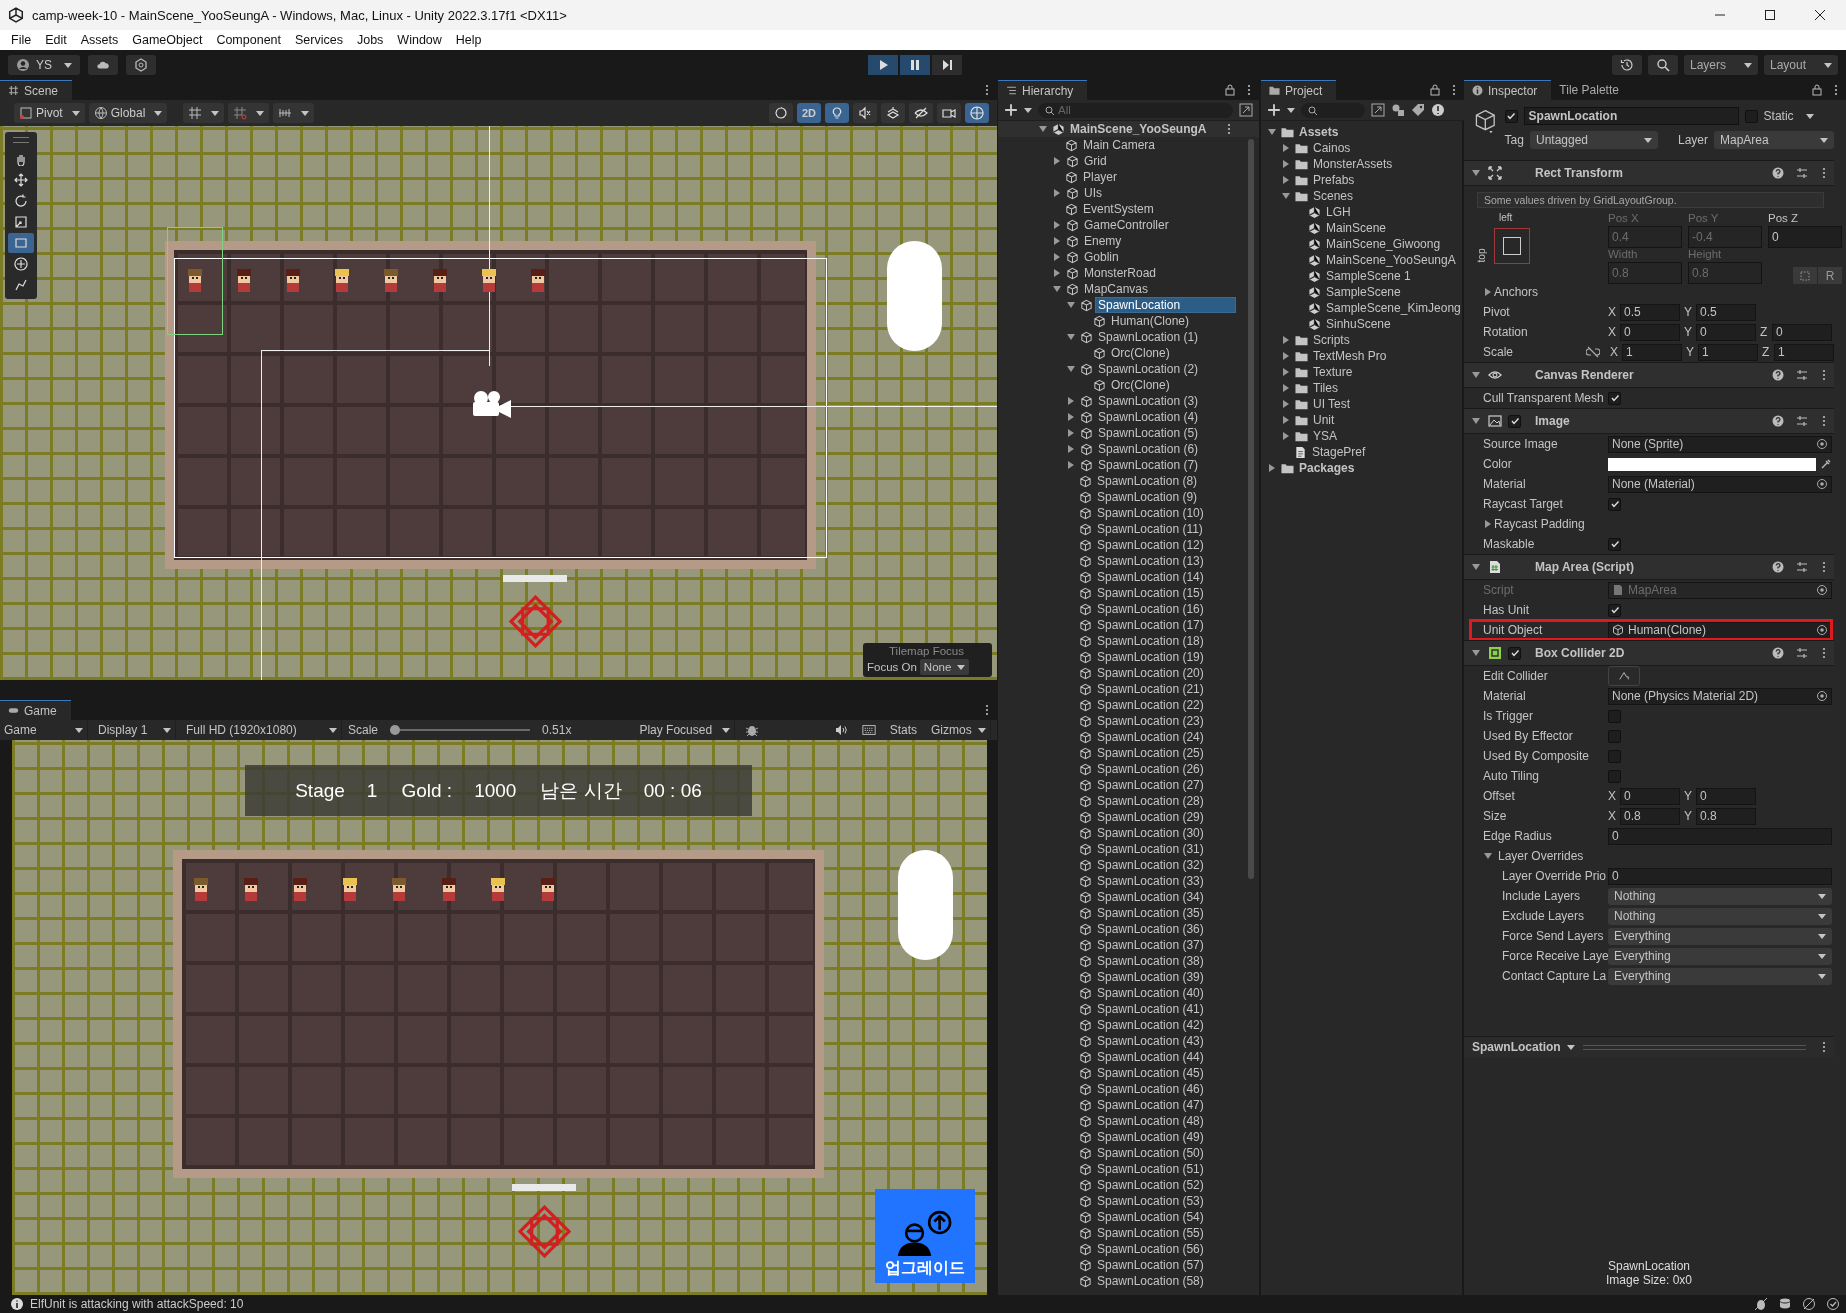 Image resolution: width=1846 pixels, height=1313 pixels. What do you see at coordinates (249, 113) in the screenshot?
I see `increment-snap-button` at bounding box center [249, 113].